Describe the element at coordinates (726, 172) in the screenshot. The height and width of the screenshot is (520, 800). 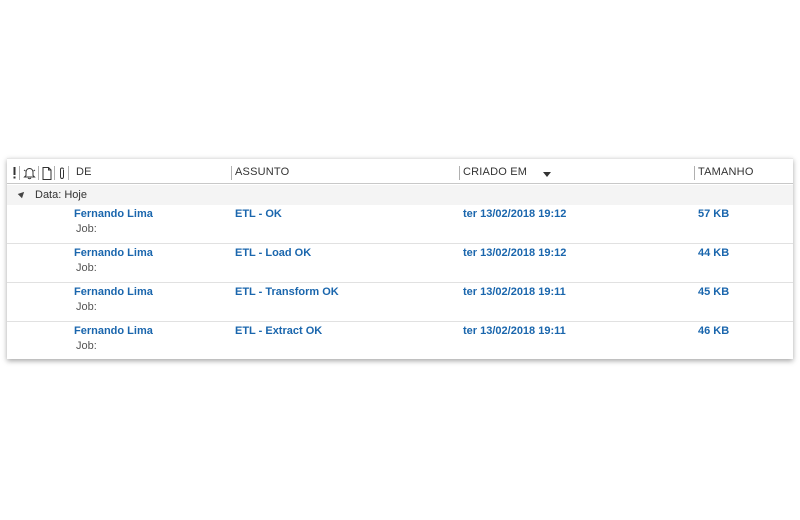
I see `column-size: TAMANHO` at that location.